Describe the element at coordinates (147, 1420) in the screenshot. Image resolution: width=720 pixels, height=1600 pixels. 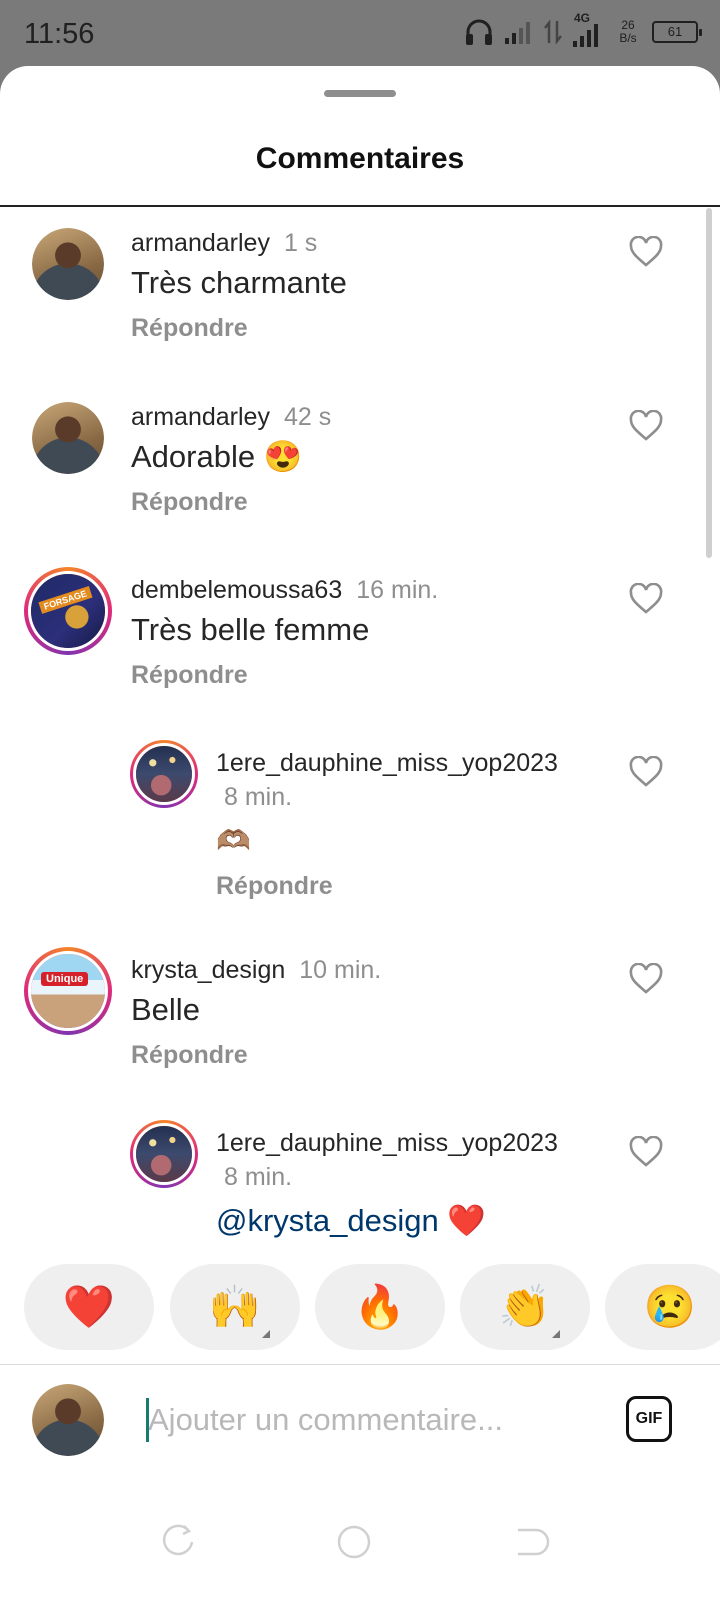
I see `text-caret` at that location.